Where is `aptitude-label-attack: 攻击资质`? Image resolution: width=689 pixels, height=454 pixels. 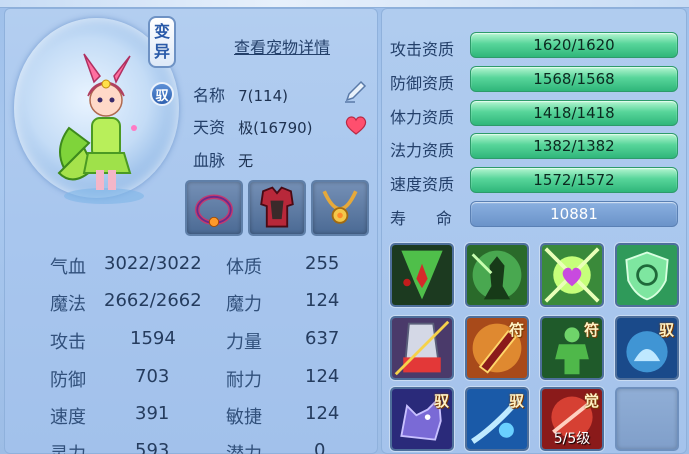
aptitude-label-attack: 攻击资质 is located at coordinates (422, 49).